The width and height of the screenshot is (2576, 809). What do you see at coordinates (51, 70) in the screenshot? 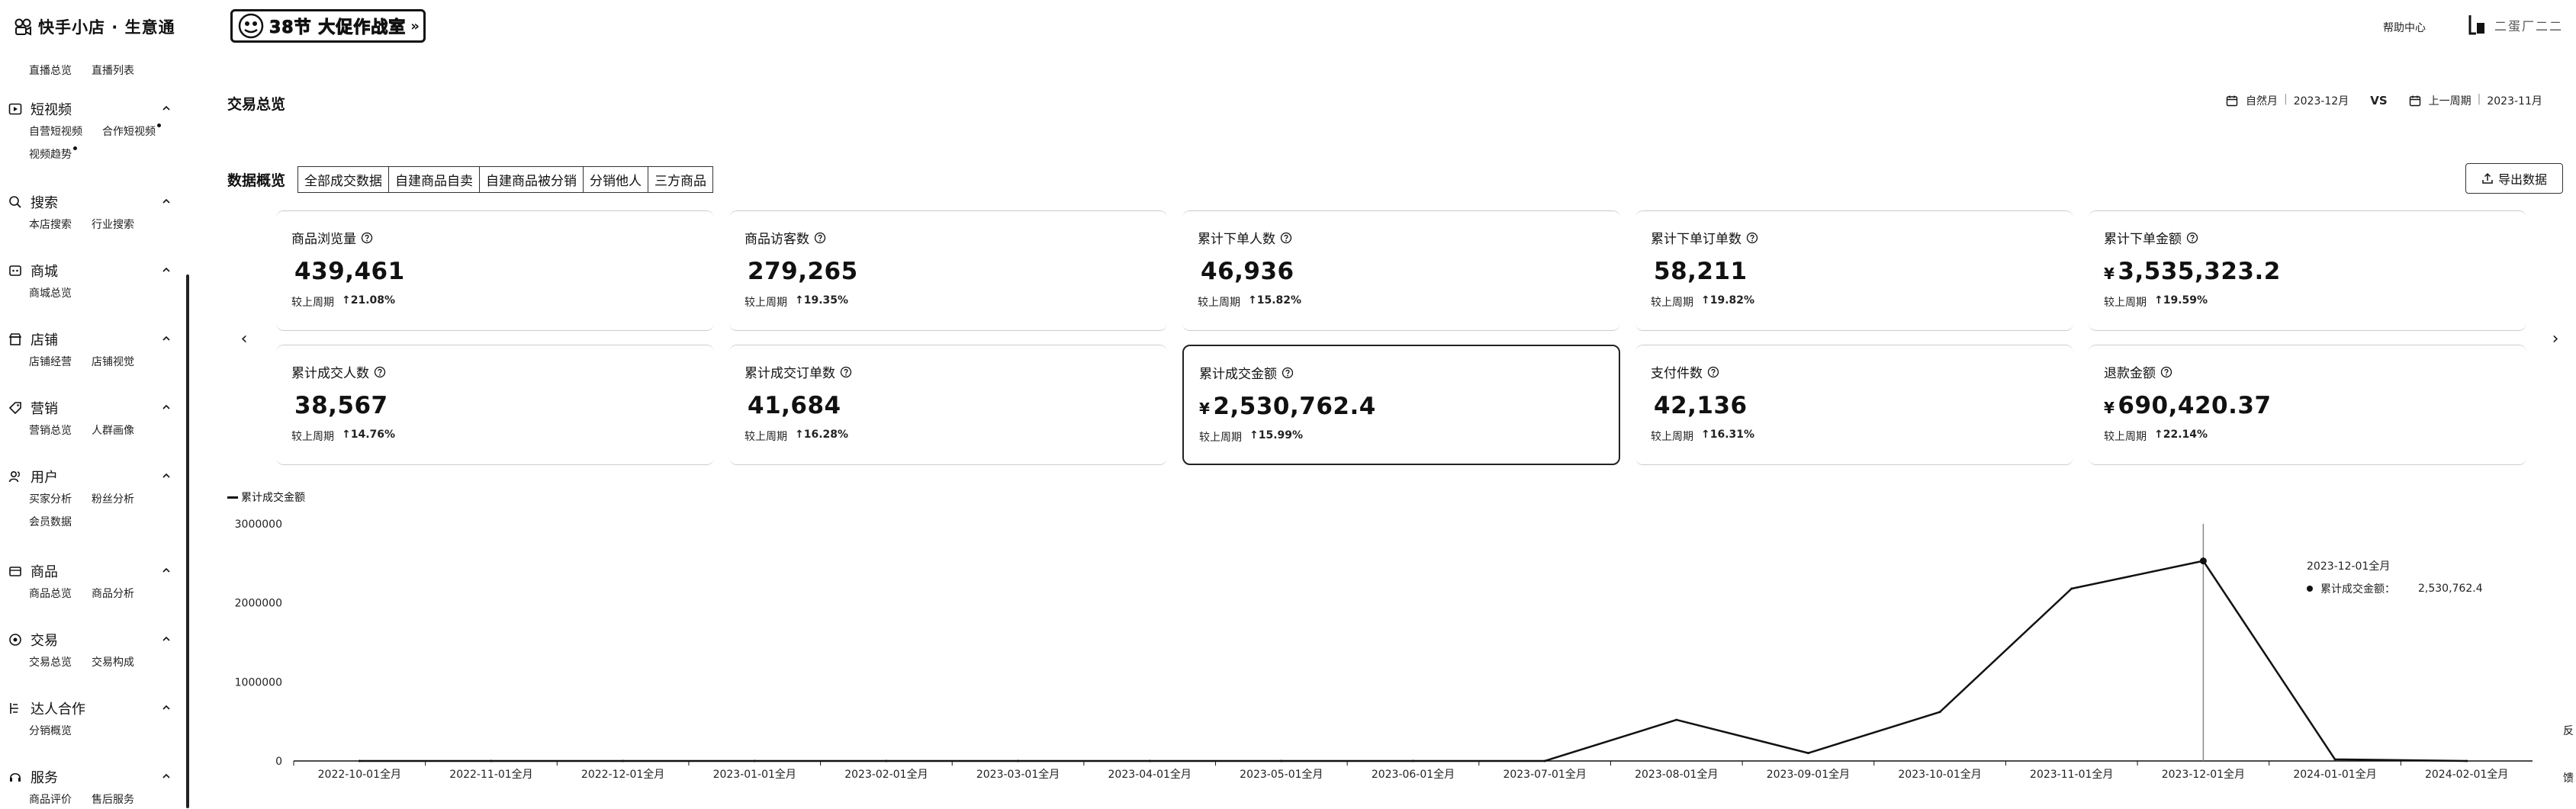
I see `sidebar-item-live-overview: 直播总览` at bounding box center [51, 70].